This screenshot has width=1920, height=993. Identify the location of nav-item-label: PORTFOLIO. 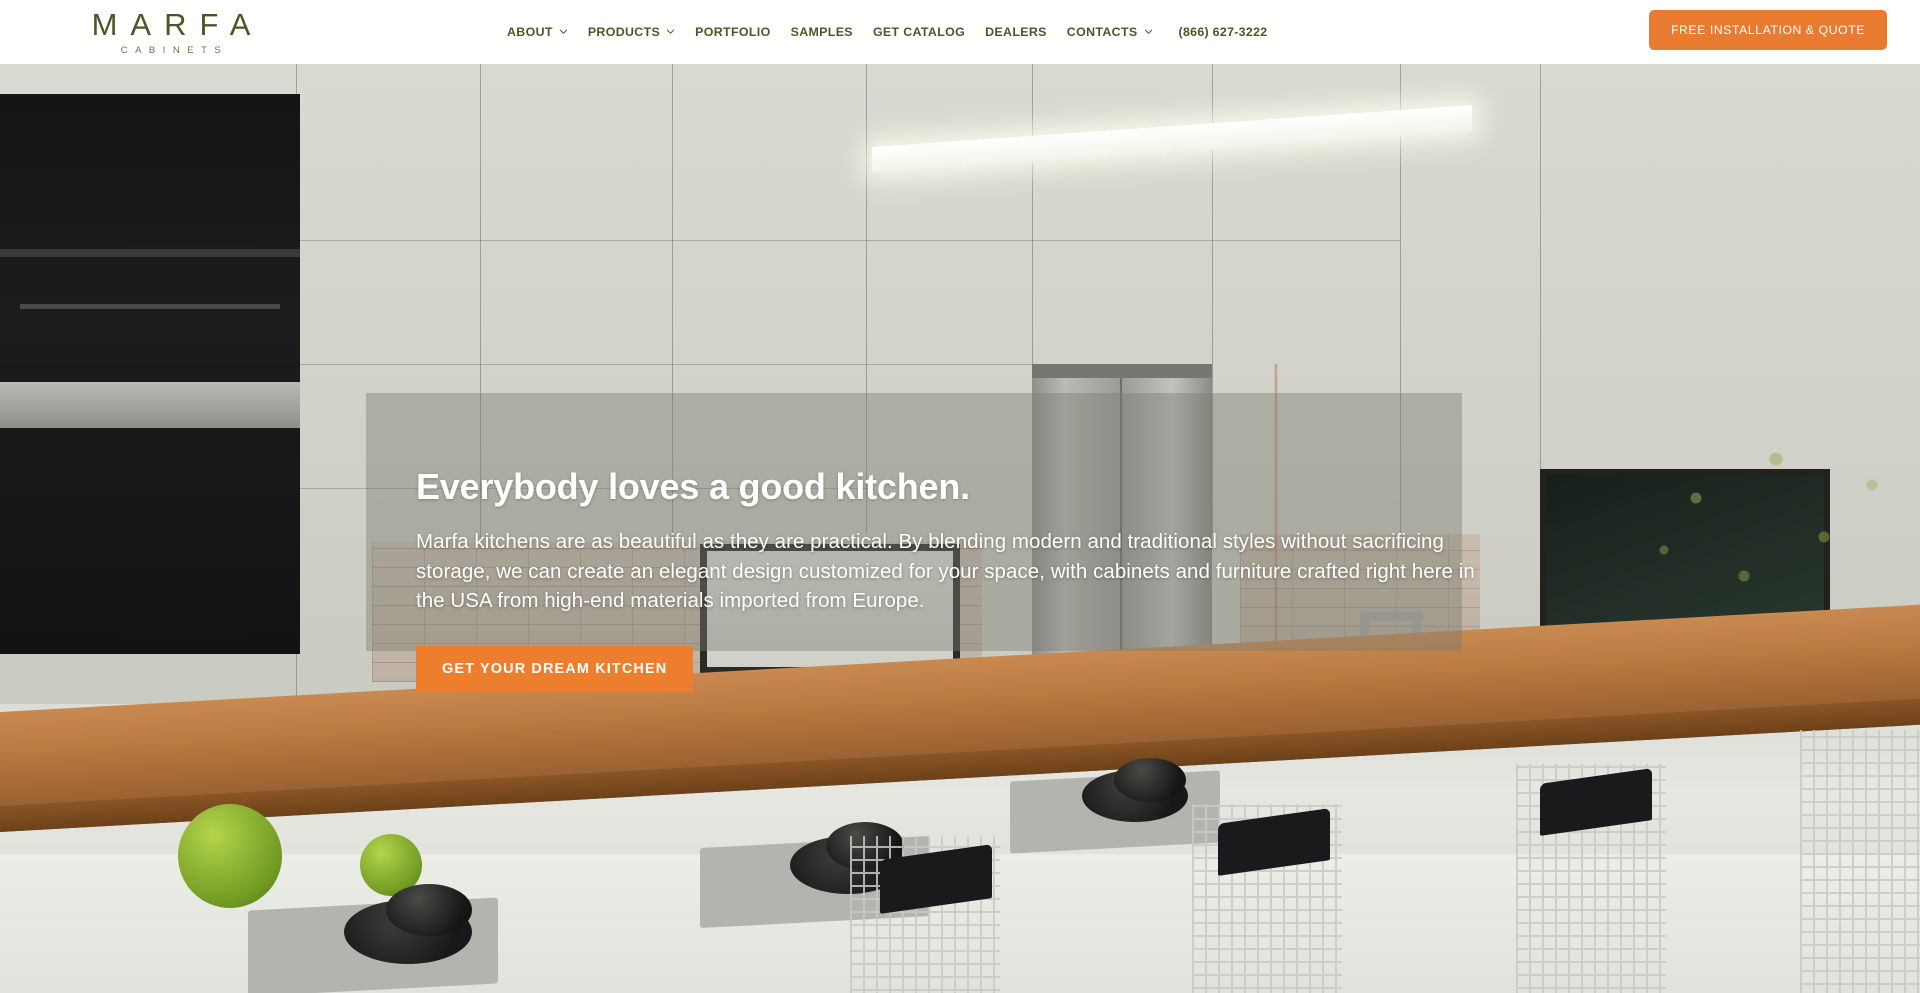
(733, 32).